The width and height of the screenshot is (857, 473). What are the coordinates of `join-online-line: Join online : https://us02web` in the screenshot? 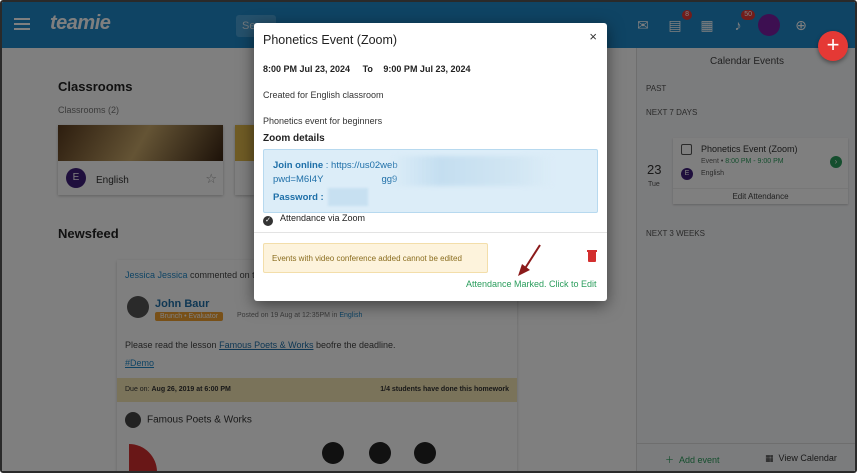 It's located at (335, 165).